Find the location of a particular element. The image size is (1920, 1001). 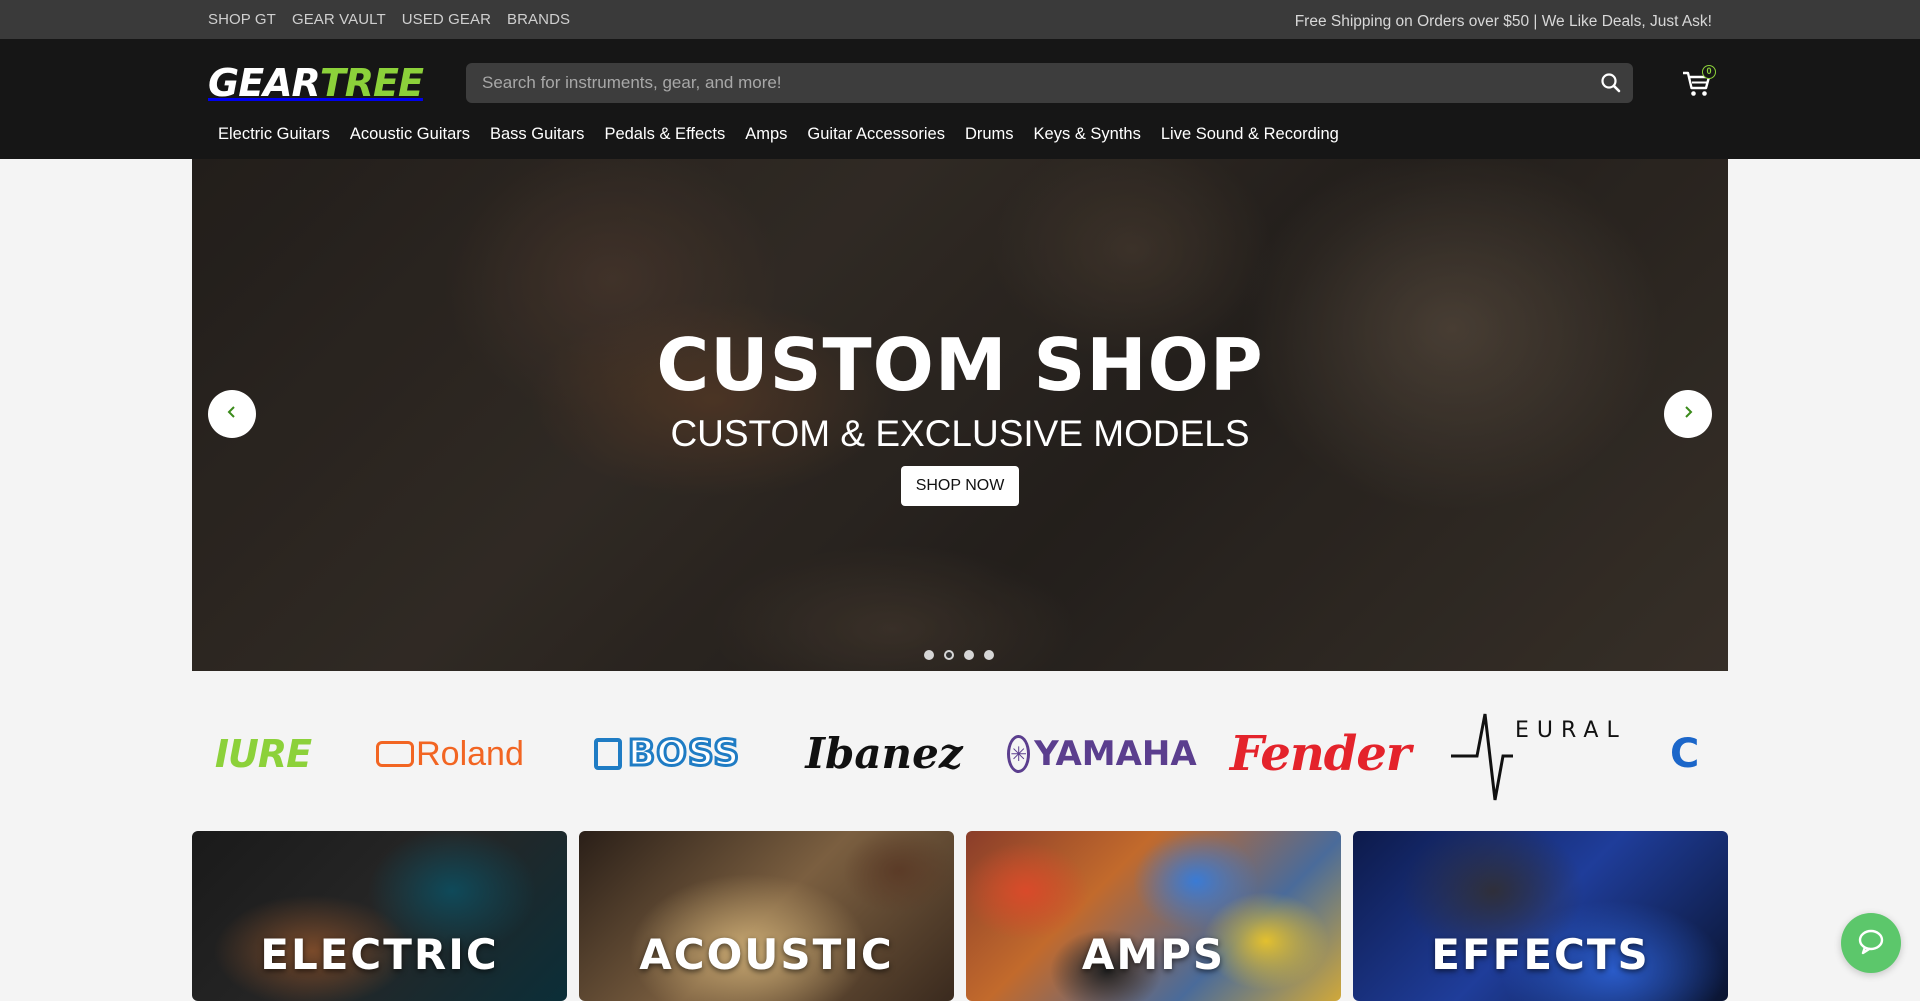

brand-logo-boss: BOSS is located at coordinates (667, 754).